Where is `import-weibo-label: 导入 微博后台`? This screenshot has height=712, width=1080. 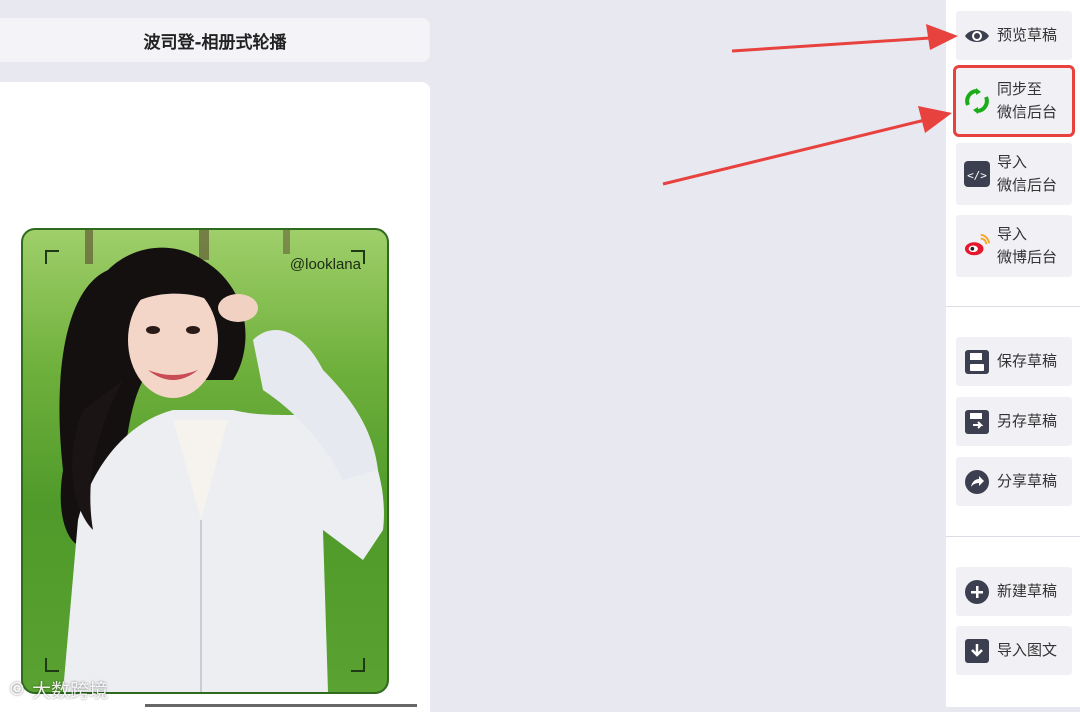 import-weibo-label: 导入 微博后台 is located at coordinates (1027, 245).